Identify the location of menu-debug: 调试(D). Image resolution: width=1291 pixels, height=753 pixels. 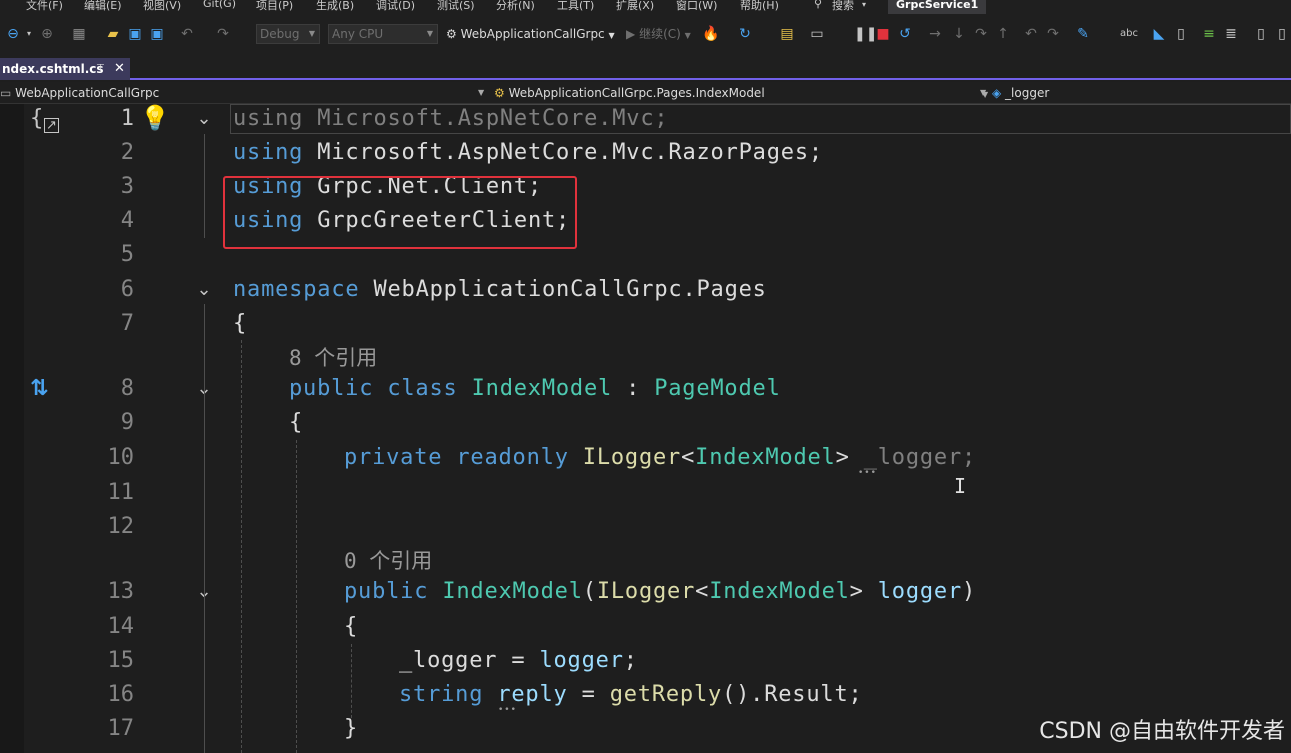
(395, 6).